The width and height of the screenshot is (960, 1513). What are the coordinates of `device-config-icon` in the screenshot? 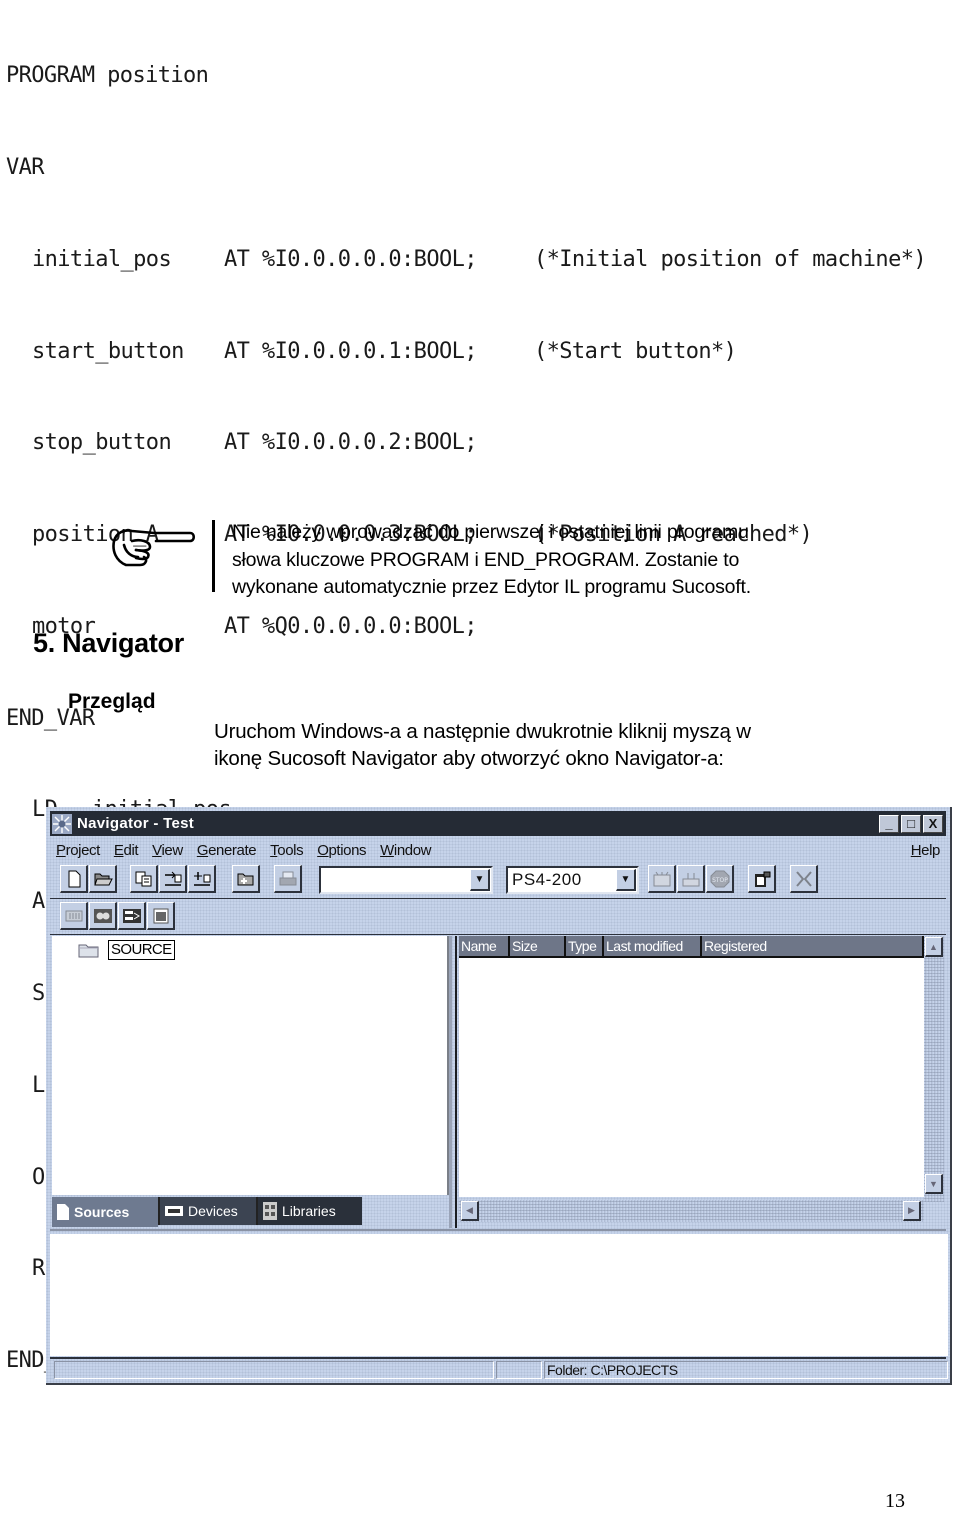 It's located at (73, 915).